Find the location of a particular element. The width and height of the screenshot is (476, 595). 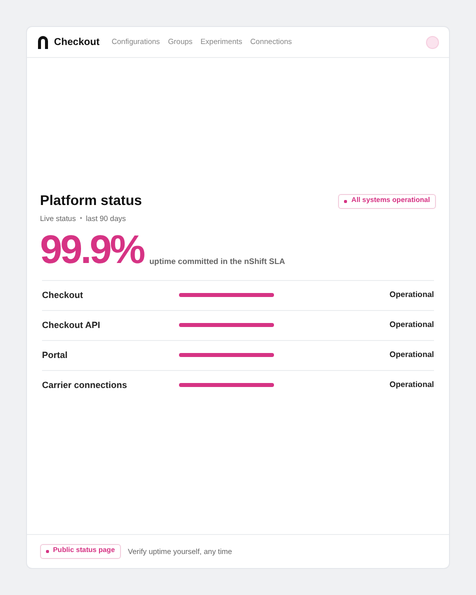

service-name: Portal is located at coordinates (55, 355).